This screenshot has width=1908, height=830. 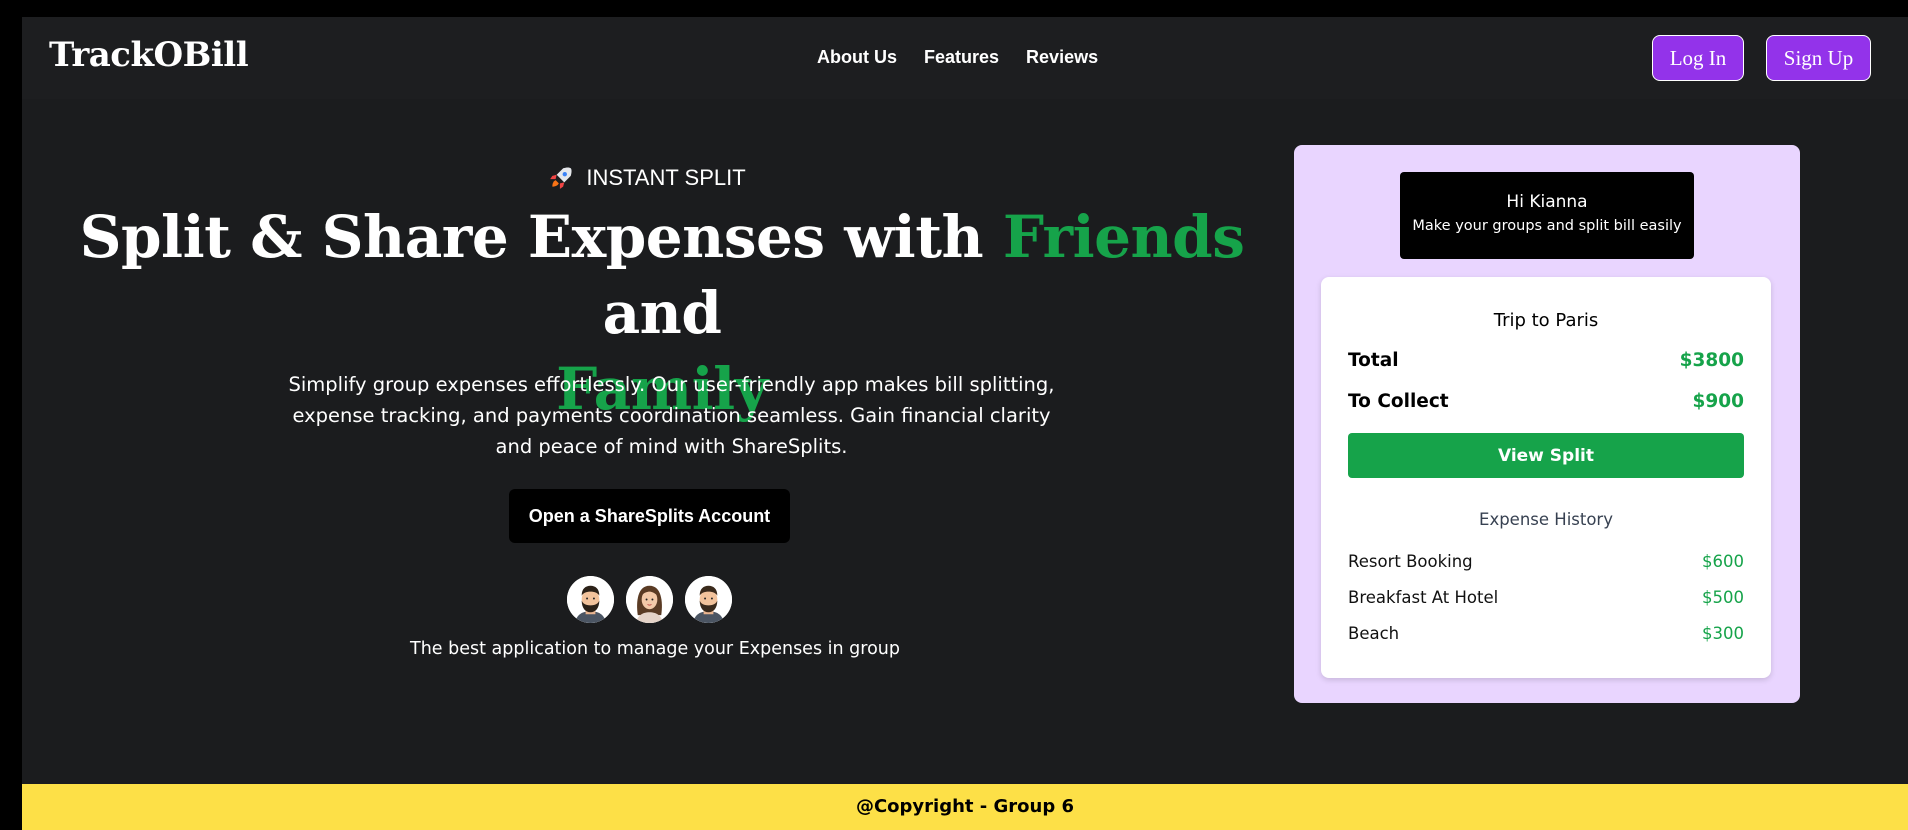 What do you see at coordinates (666, 177) in the screenshot?
I see `badge-label: INSTANT SPLIT` at bounding box center [666, 177].